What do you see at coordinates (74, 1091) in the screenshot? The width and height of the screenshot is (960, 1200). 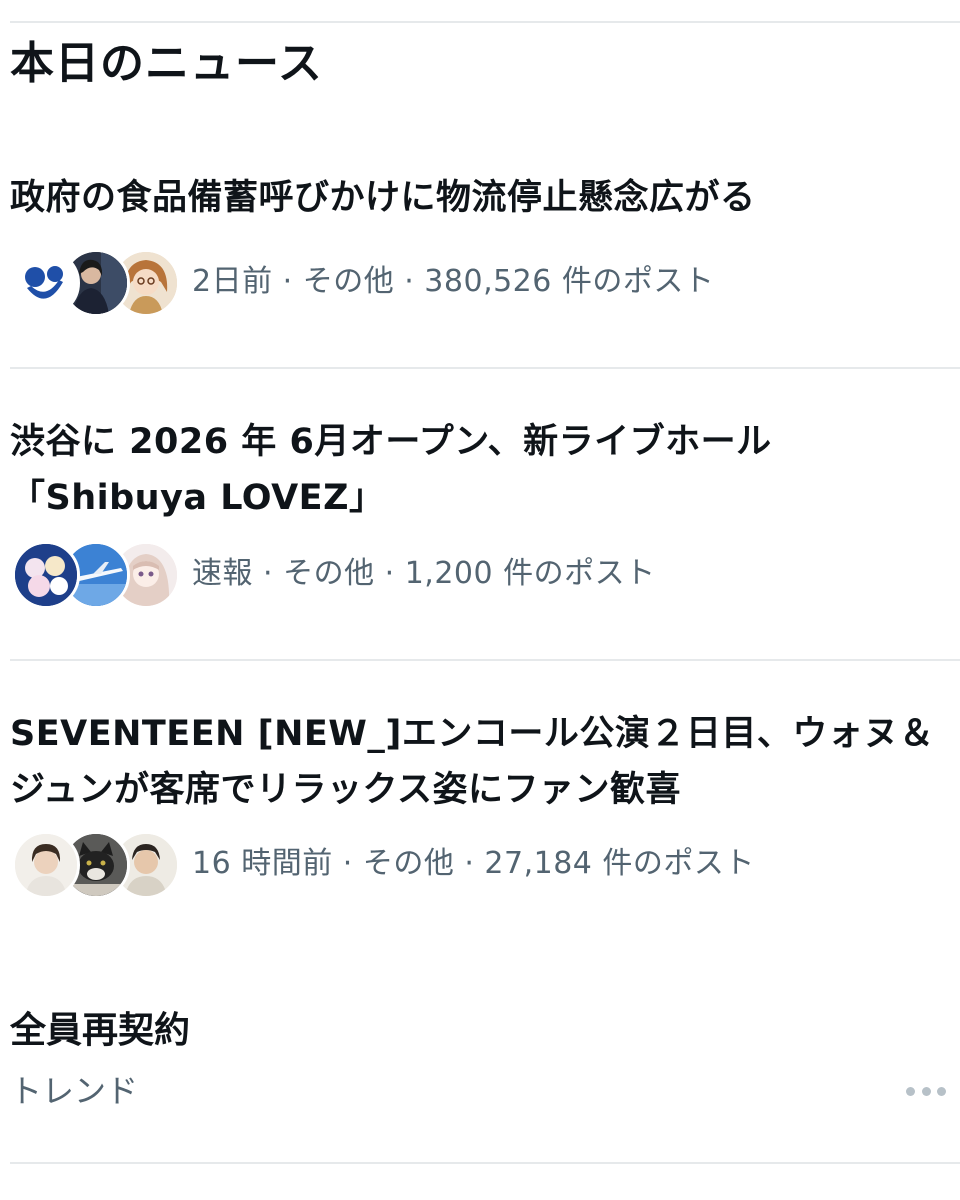 I see `trend-category: トレンド` at bounding box center [74, 1091].